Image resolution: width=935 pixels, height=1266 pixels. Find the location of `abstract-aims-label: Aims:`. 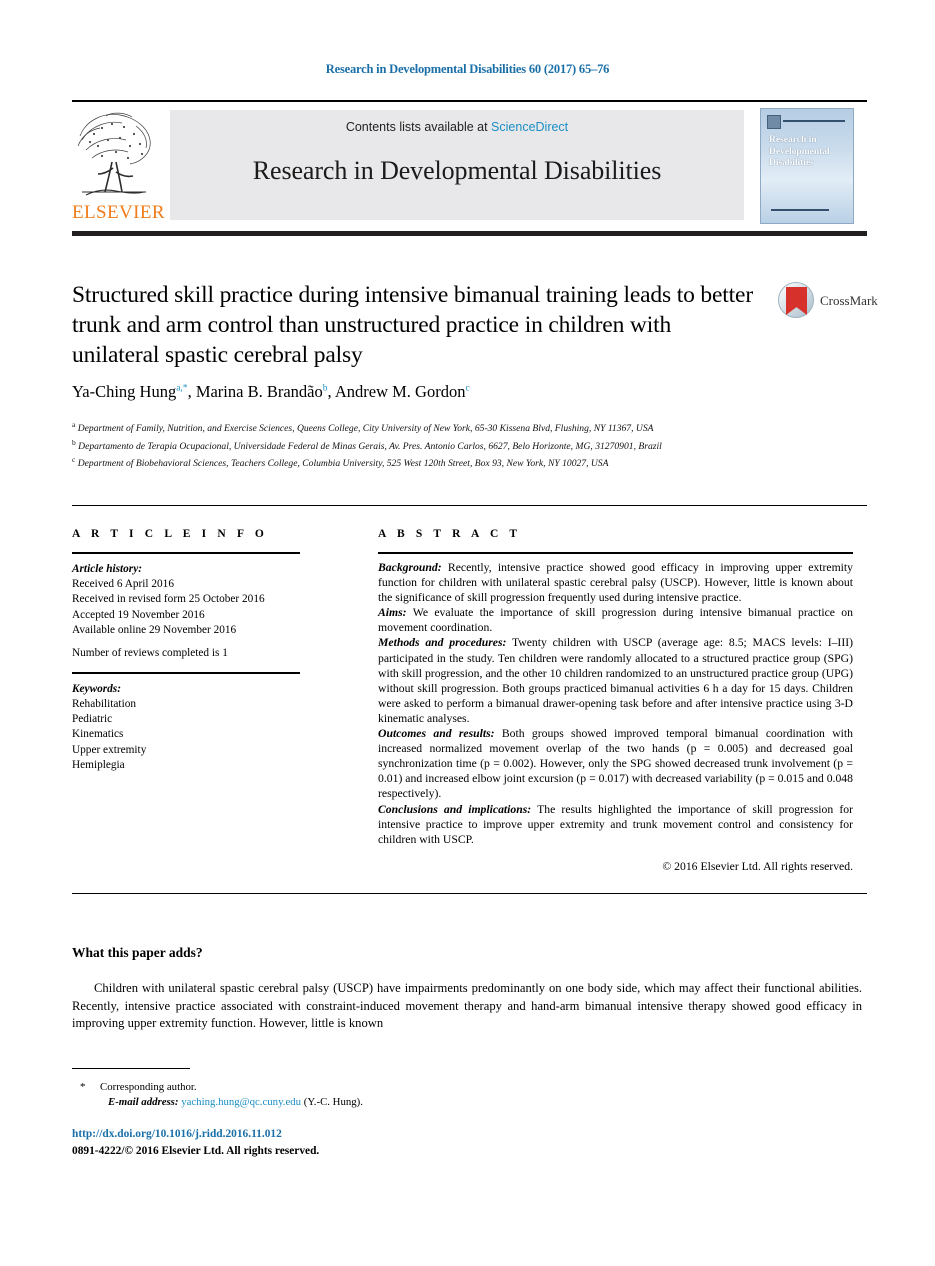

abstract-aims-label: Aims: is located at coordinates (392, 613).